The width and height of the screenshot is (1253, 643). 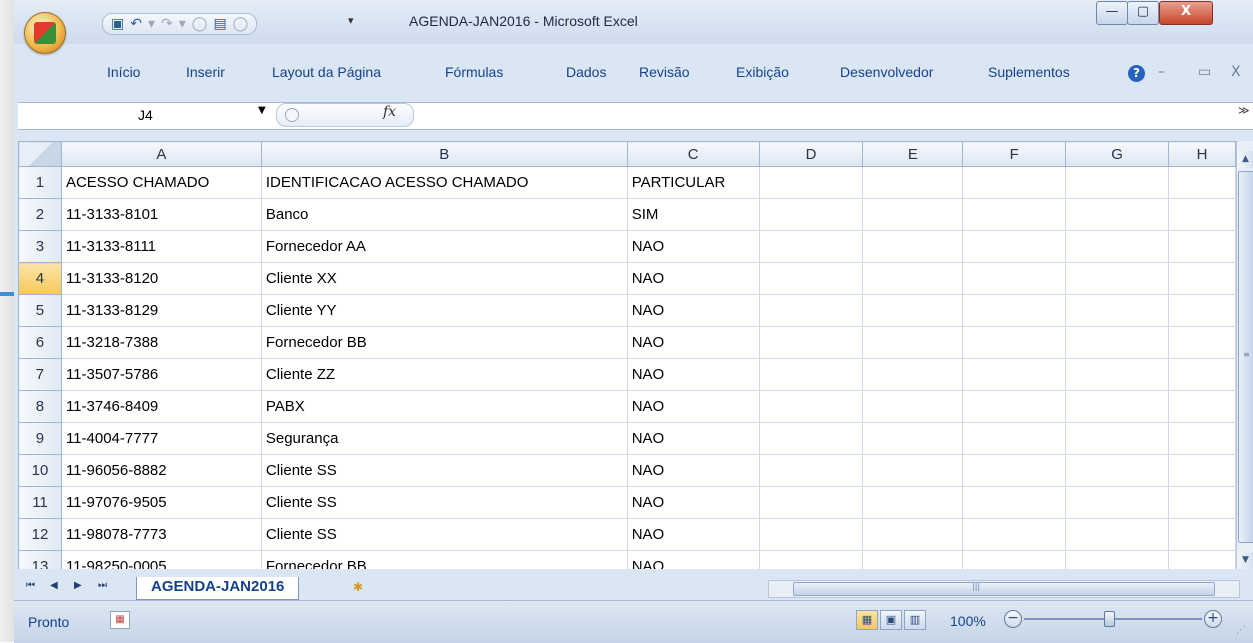 I want to click on cell-b: Cliente ZZ, so click(x=444, y=374).